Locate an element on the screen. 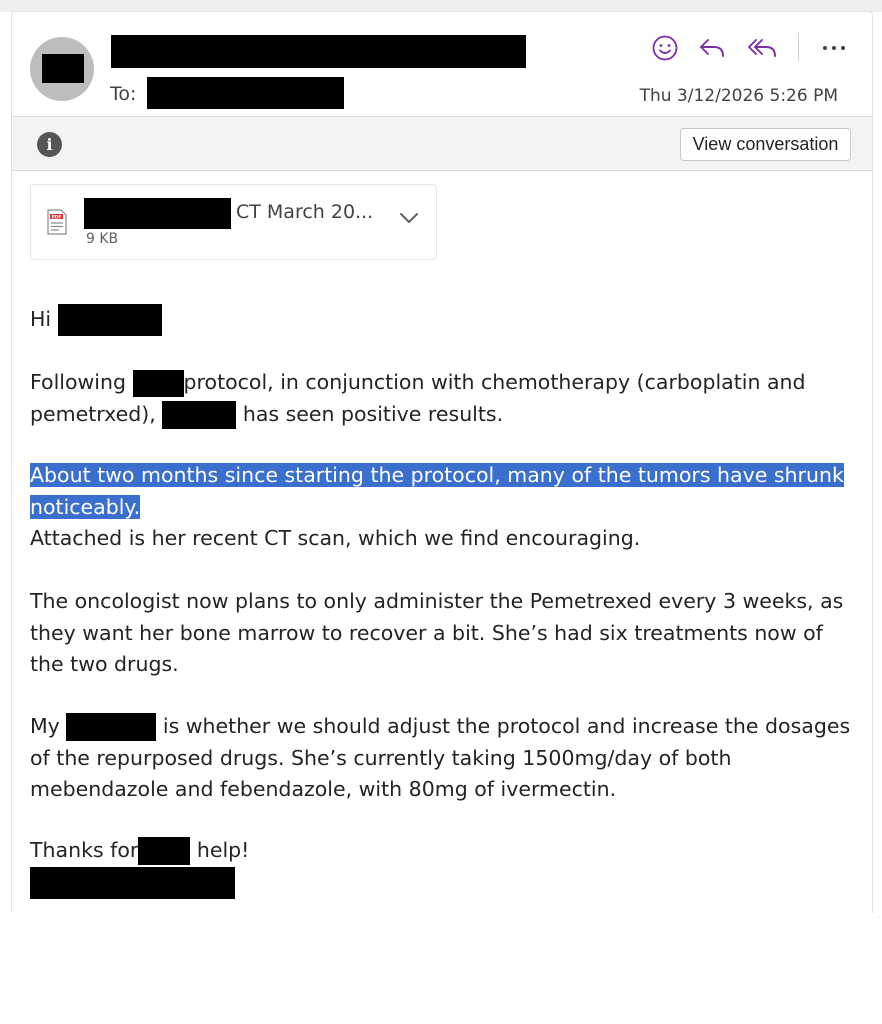 This screenshot has height=1024, width=882. reply-all-button is located at coordinates (762, 48).